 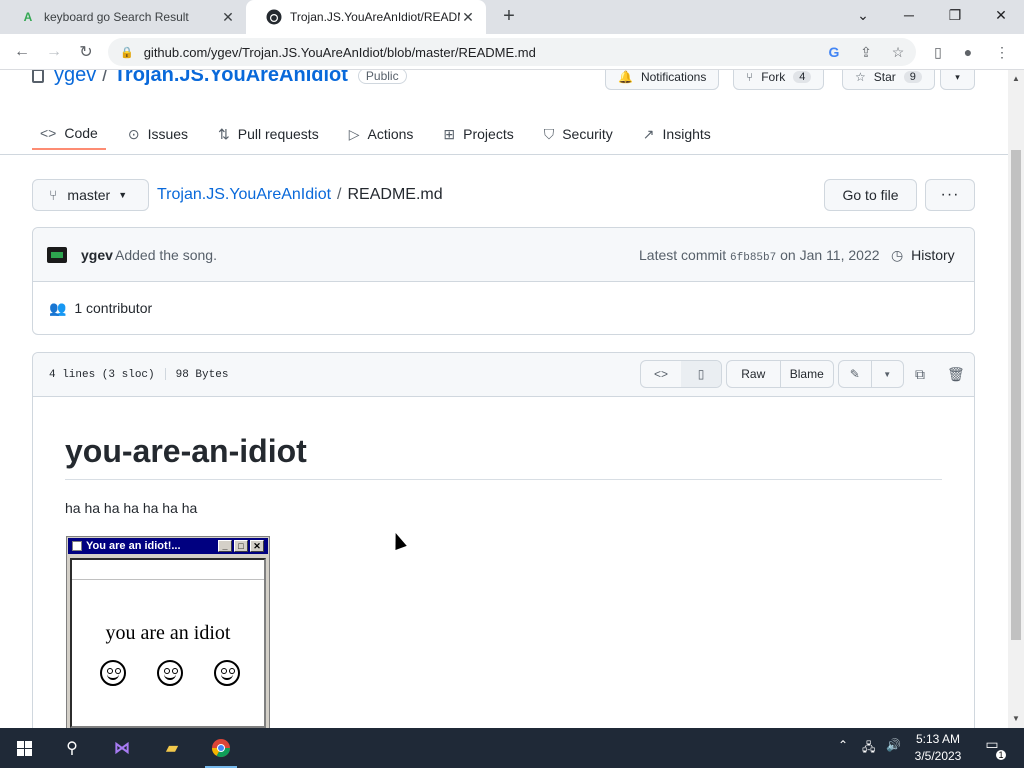 What do you see at coordinates (127, 52) in the screenshot?
I see `lock-icon: 🔒` at bounding box center [127, 52].